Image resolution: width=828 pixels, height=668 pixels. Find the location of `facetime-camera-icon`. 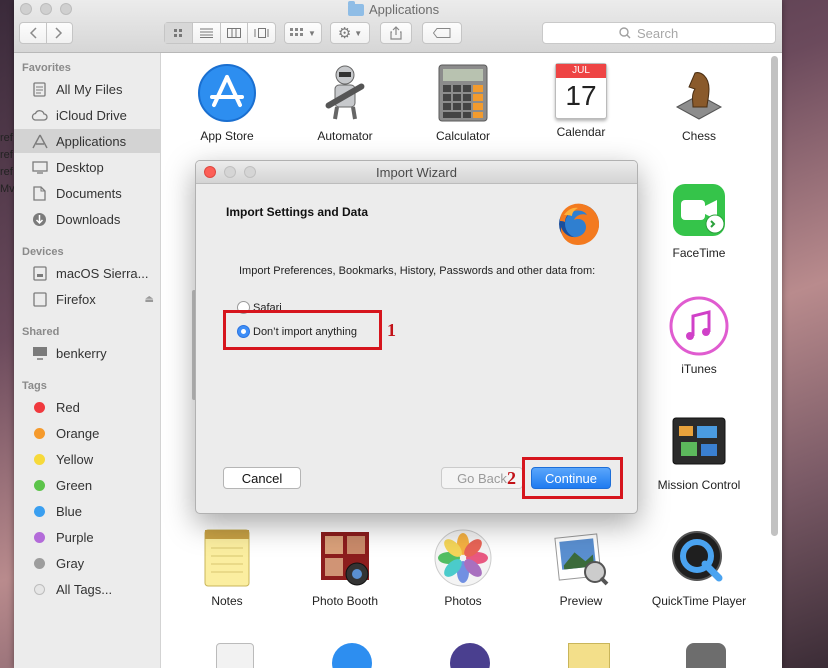

facetime-camera-icon is located at coordinates (699, 210).